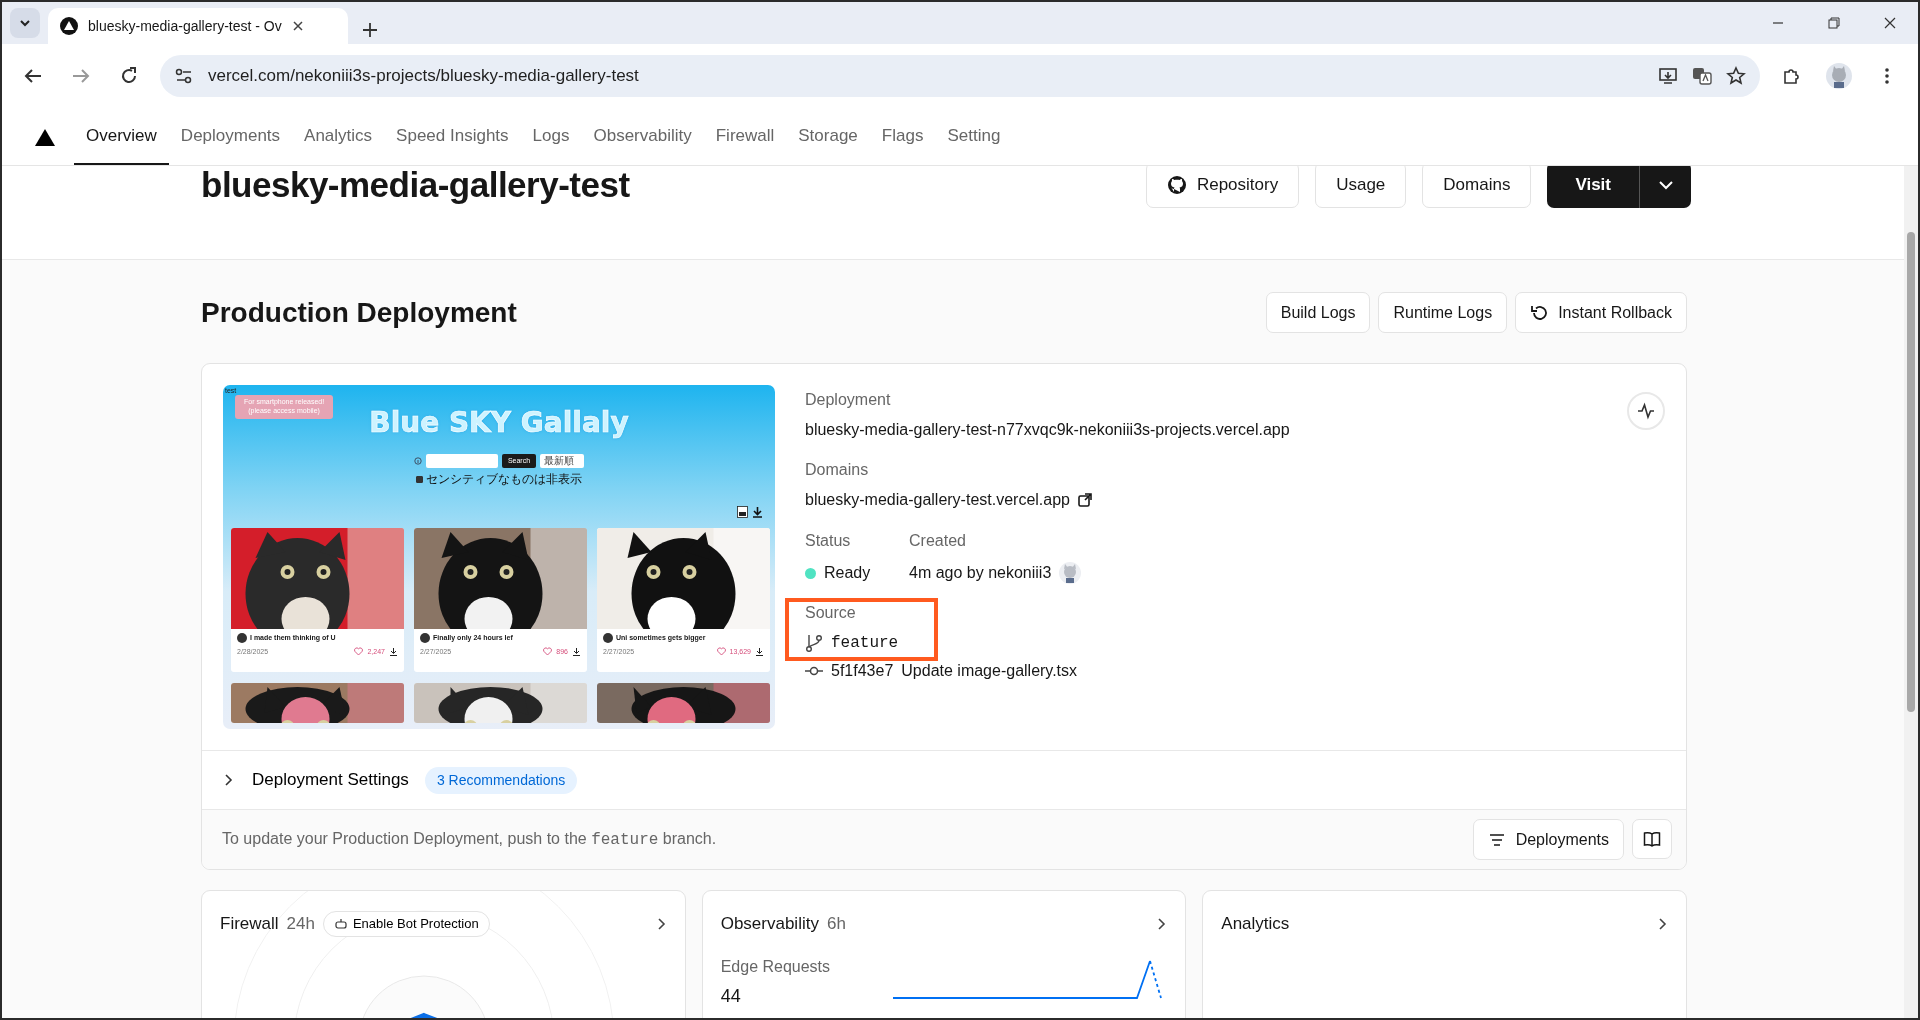  I want to click on extensions-icon, so click(1791, 76).